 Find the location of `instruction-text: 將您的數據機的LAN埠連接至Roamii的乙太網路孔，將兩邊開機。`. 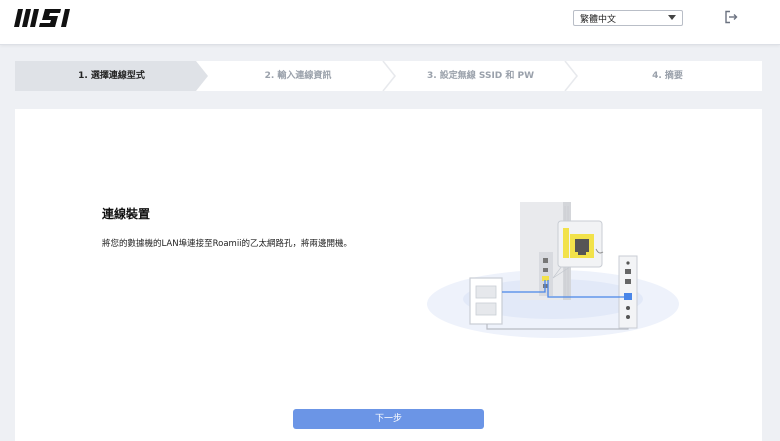

instruction-text: 將您的數據機的LAN埠連接至Roamii的乙太網路孔，將兩邊開機。 is located at coordinates (227, 244).